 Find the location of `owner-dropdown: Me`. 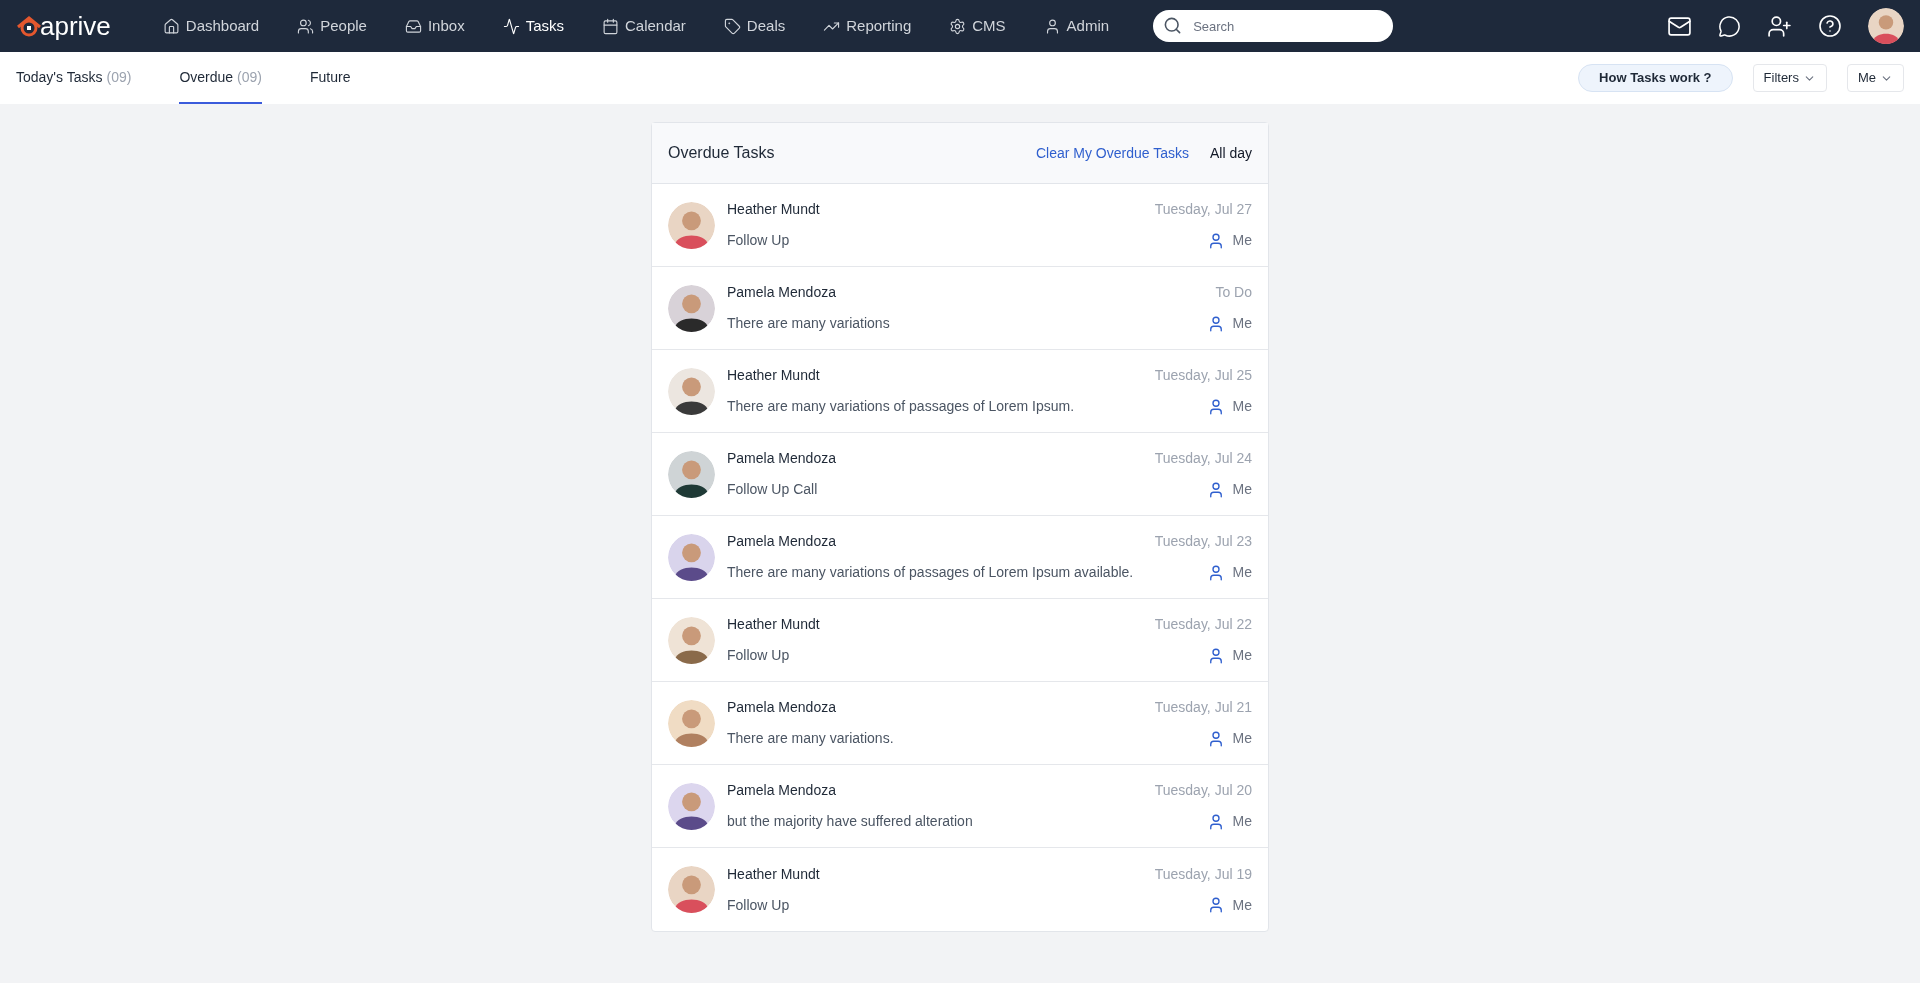

owner-dropdown: Me is located at coordinates (1875, 78).